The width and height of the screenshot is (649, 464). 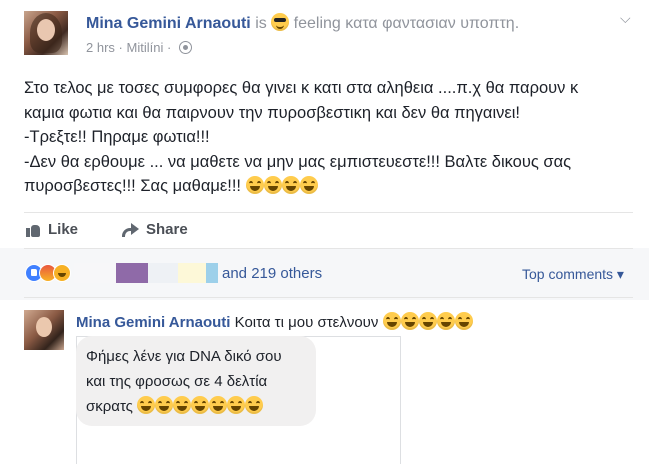 I want to click on bubble-line: και της φροσως σε 4 δελτία, so click(x=177, y=381).